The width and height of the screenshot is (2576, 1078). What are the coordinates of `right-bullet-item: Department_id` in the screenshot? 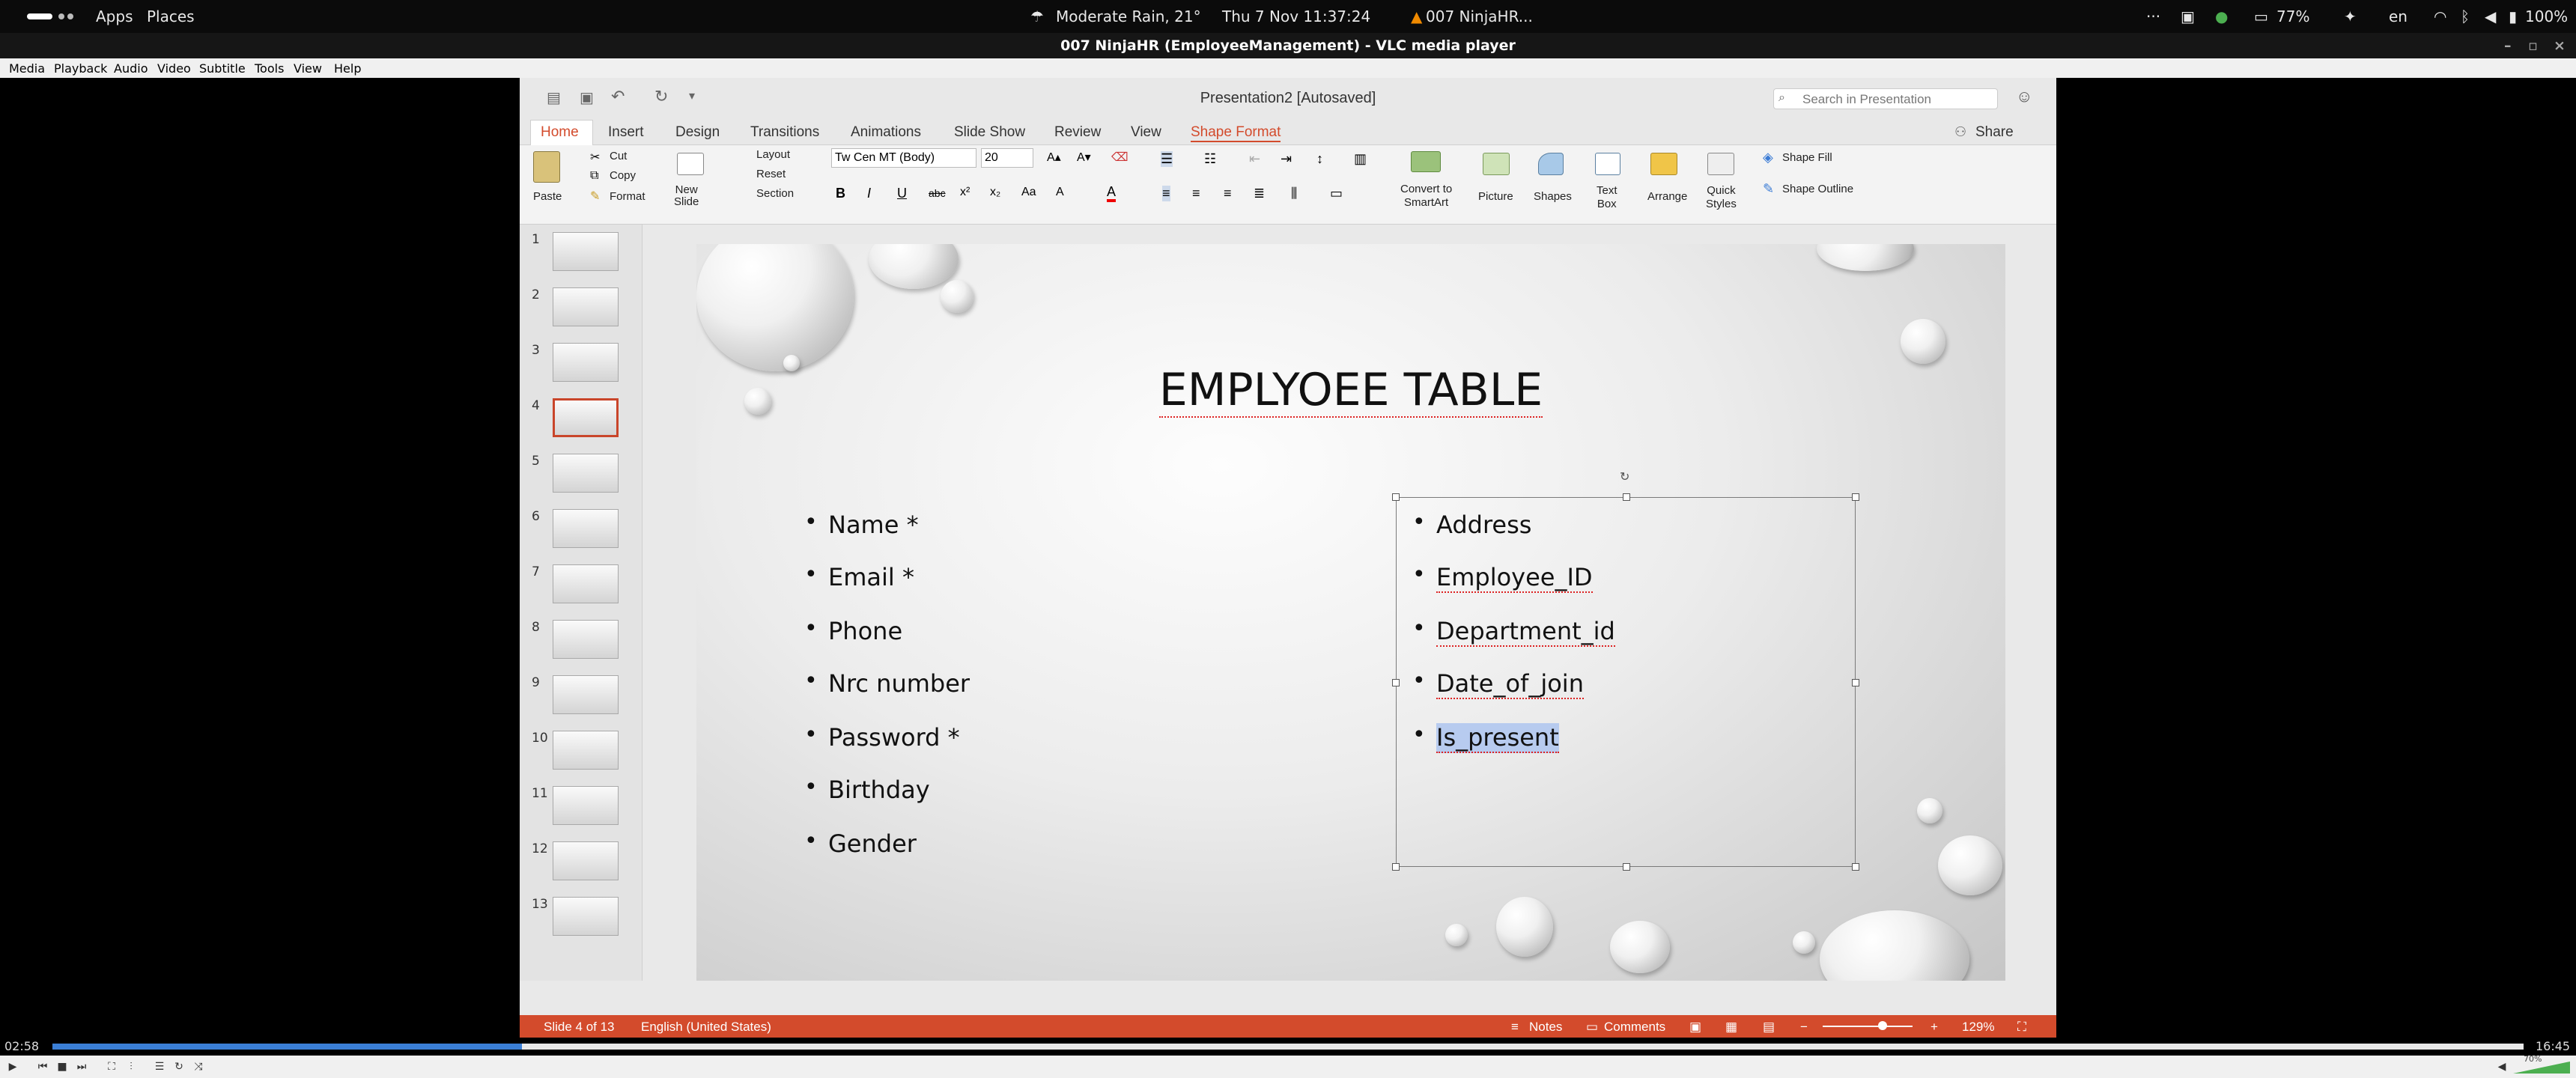 It's located at (1513, 631).